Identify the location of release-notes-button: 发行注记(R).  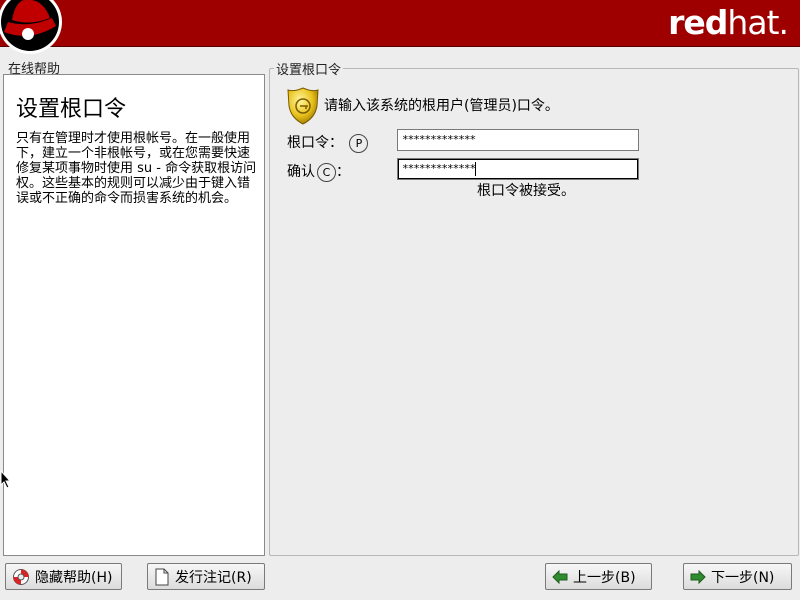
(206, 576).